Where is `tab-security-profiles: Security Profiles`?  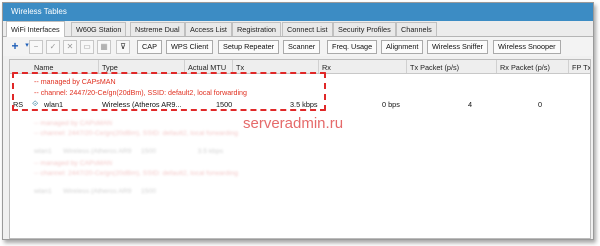 tab-security-profiles: Security Profiles is located at coordinates (364, 29).